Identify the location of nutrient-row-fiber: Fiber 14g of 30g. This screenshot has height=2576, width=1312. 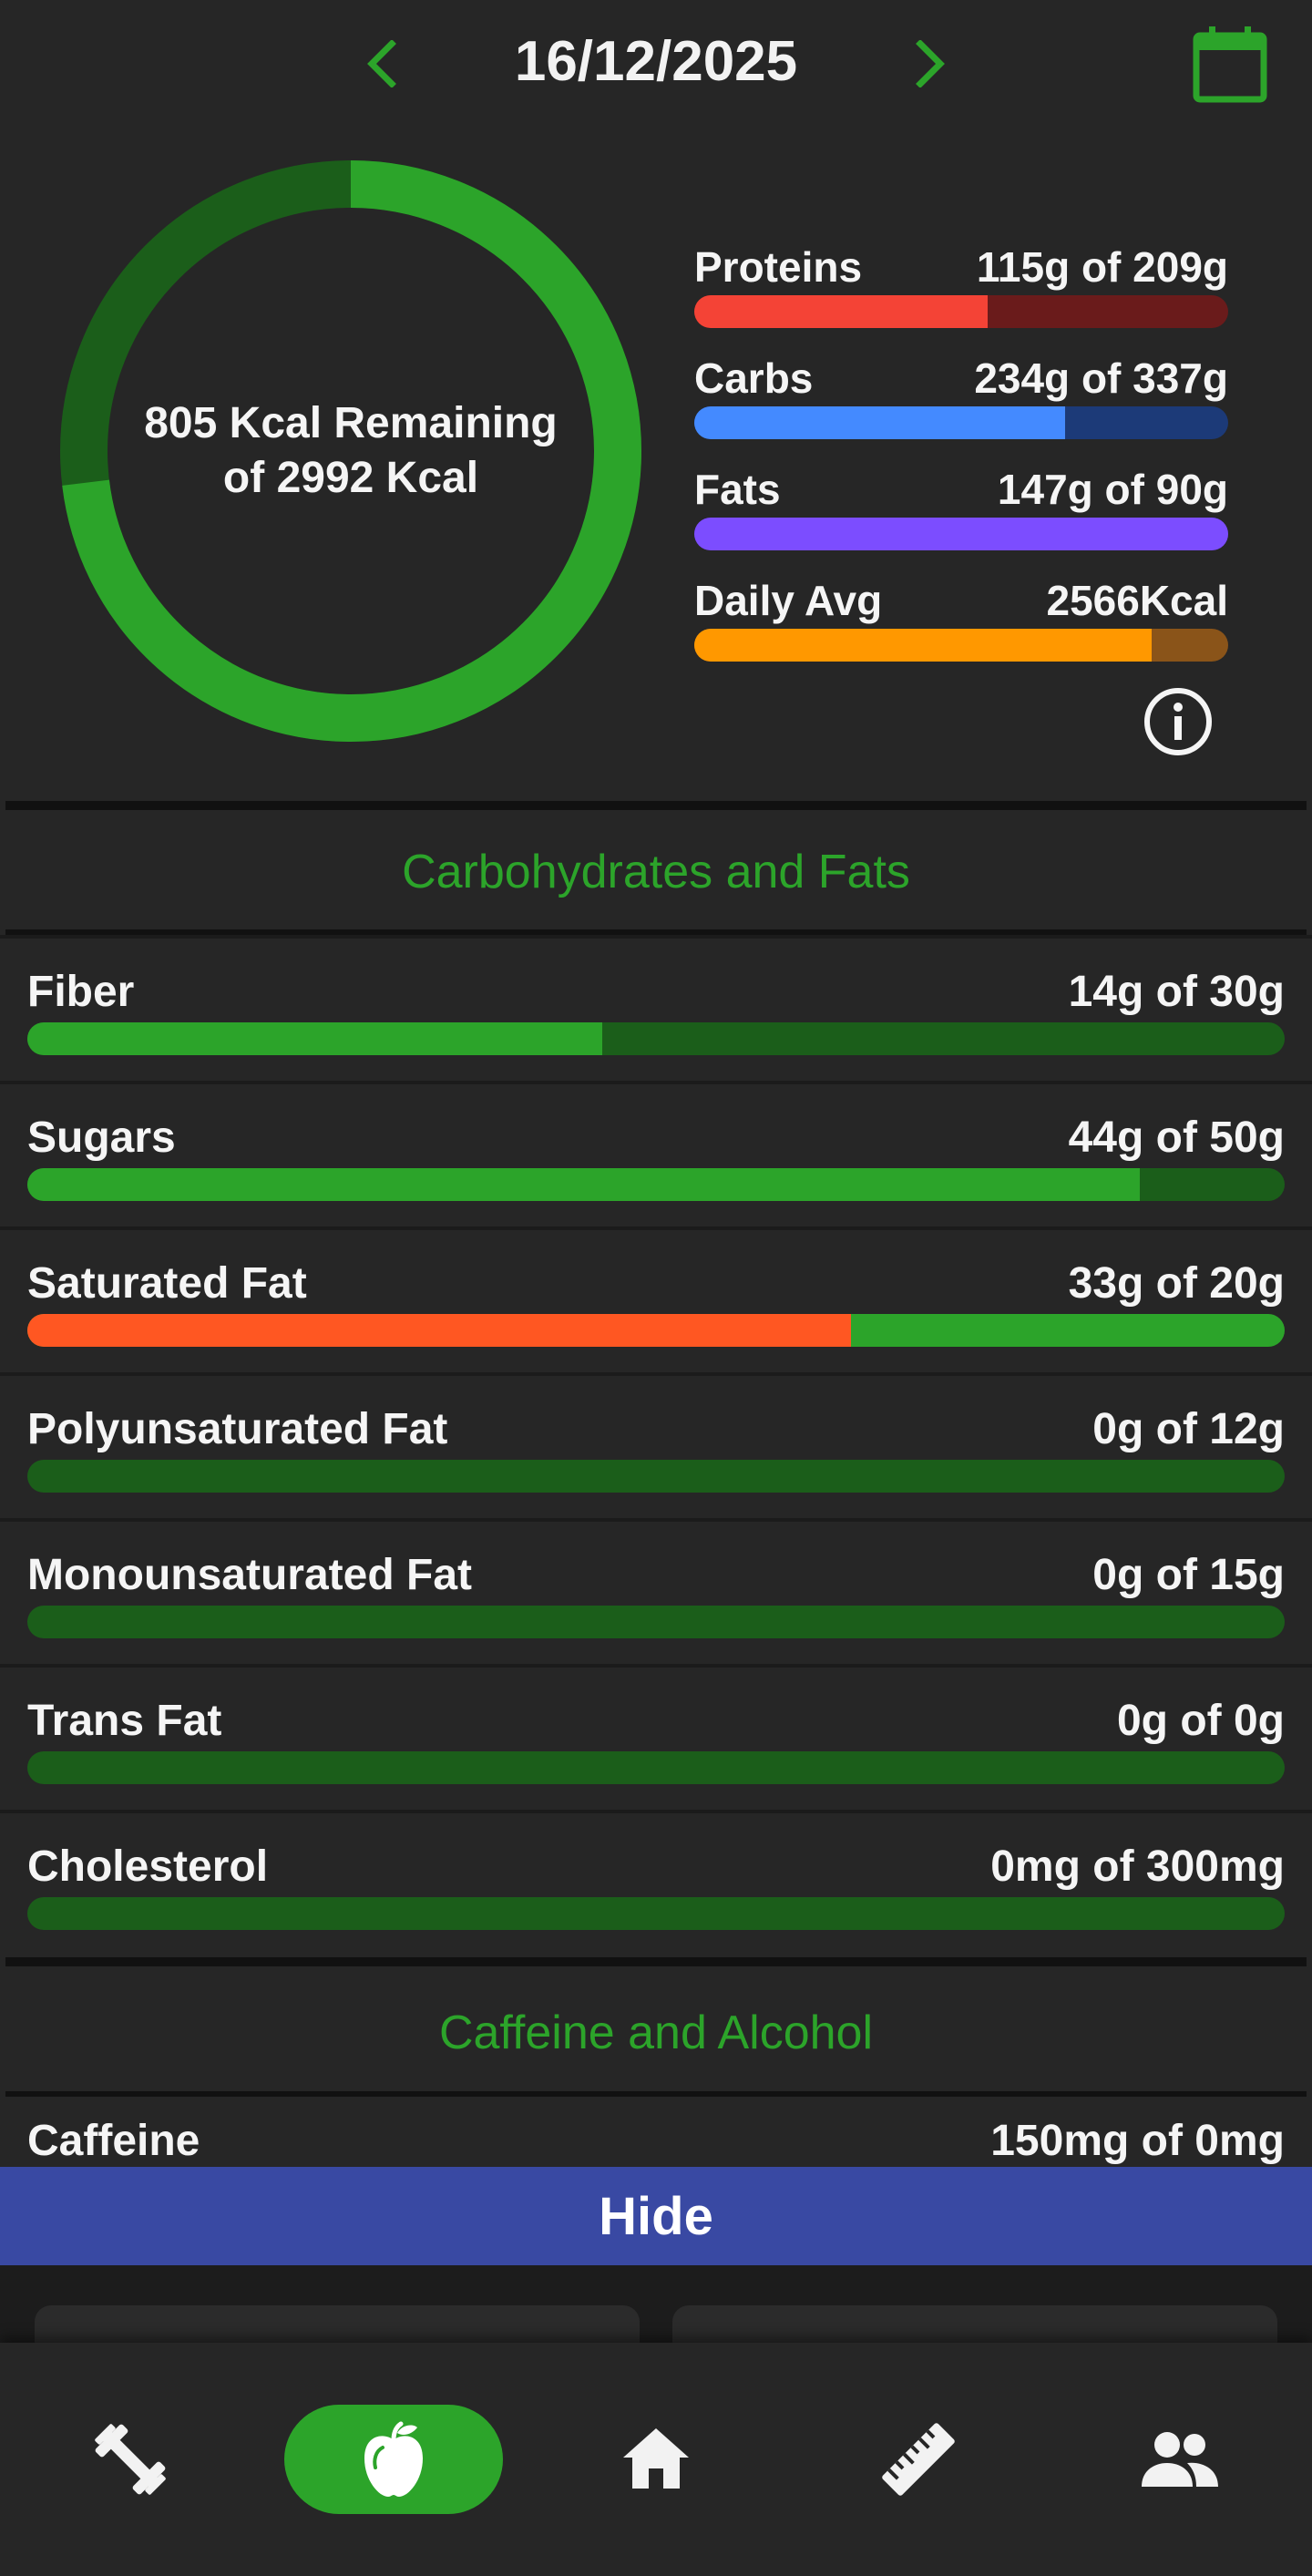
(656, 1008).